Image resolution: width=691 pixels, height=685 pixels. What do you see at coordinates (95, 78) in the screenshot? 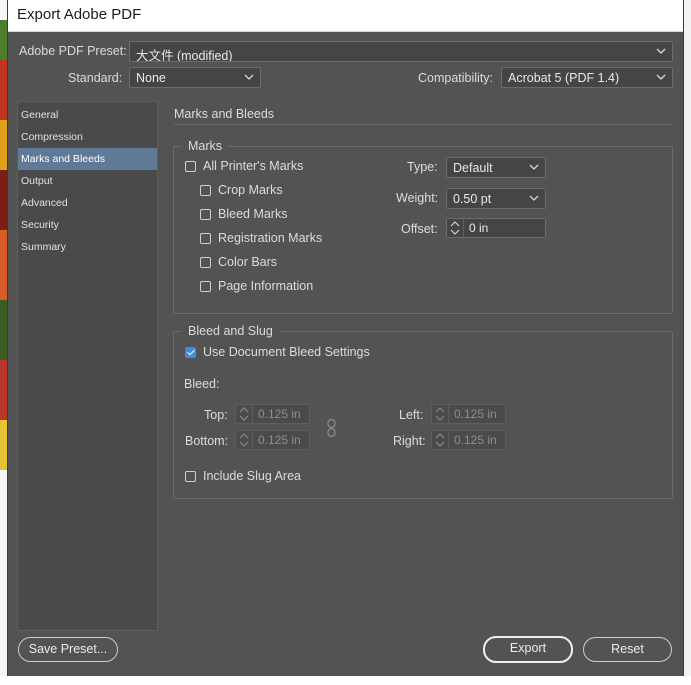
I see `standard-label: Standard:` at bounding box center [95, 78].